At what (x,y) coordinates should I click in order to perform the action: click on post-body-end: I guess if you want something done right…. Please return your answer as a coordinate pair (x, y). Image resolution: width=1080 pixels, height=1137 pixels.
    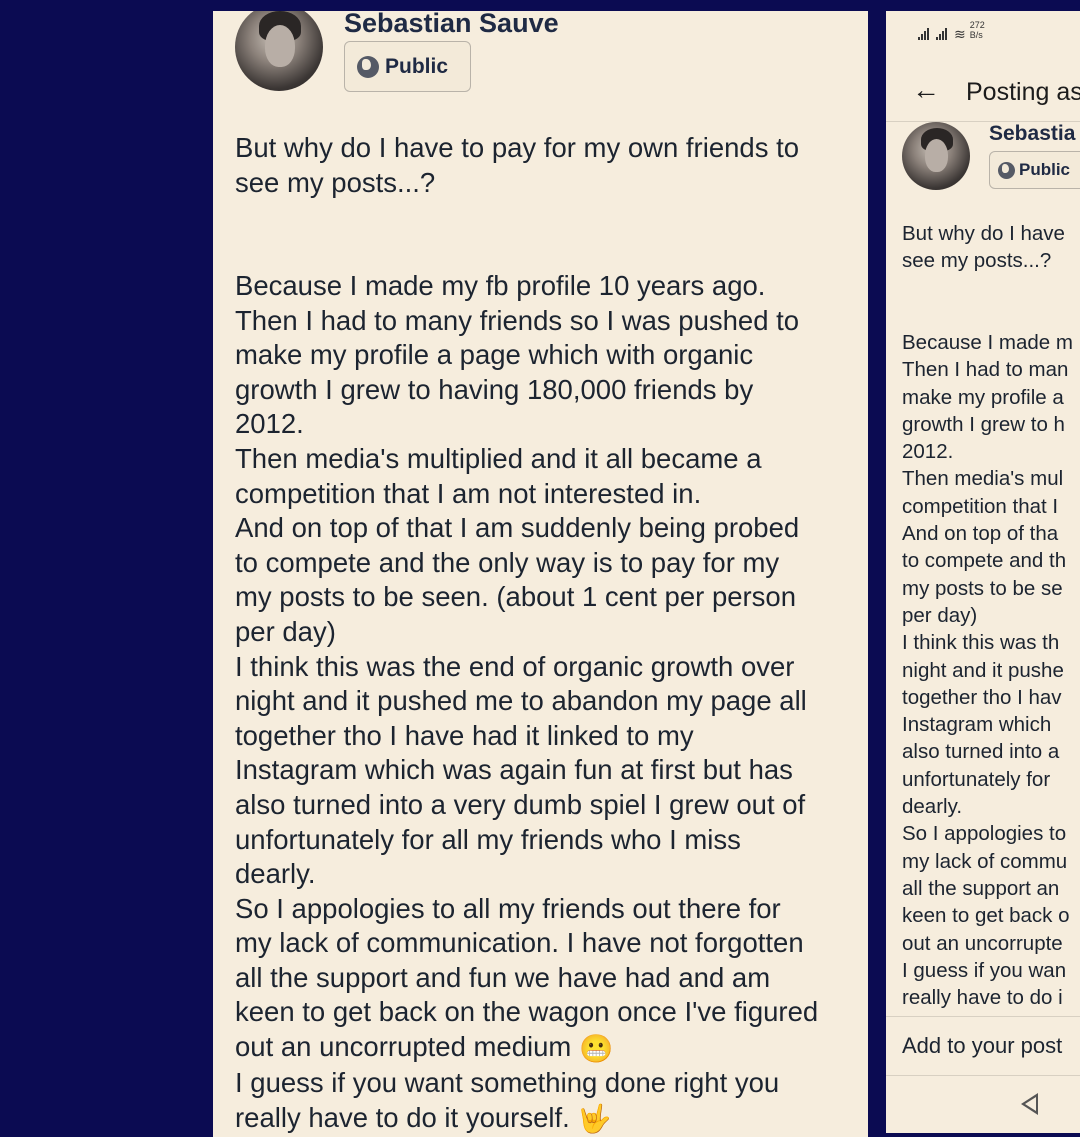
    Looking at the image, I should click on (507, 1100).